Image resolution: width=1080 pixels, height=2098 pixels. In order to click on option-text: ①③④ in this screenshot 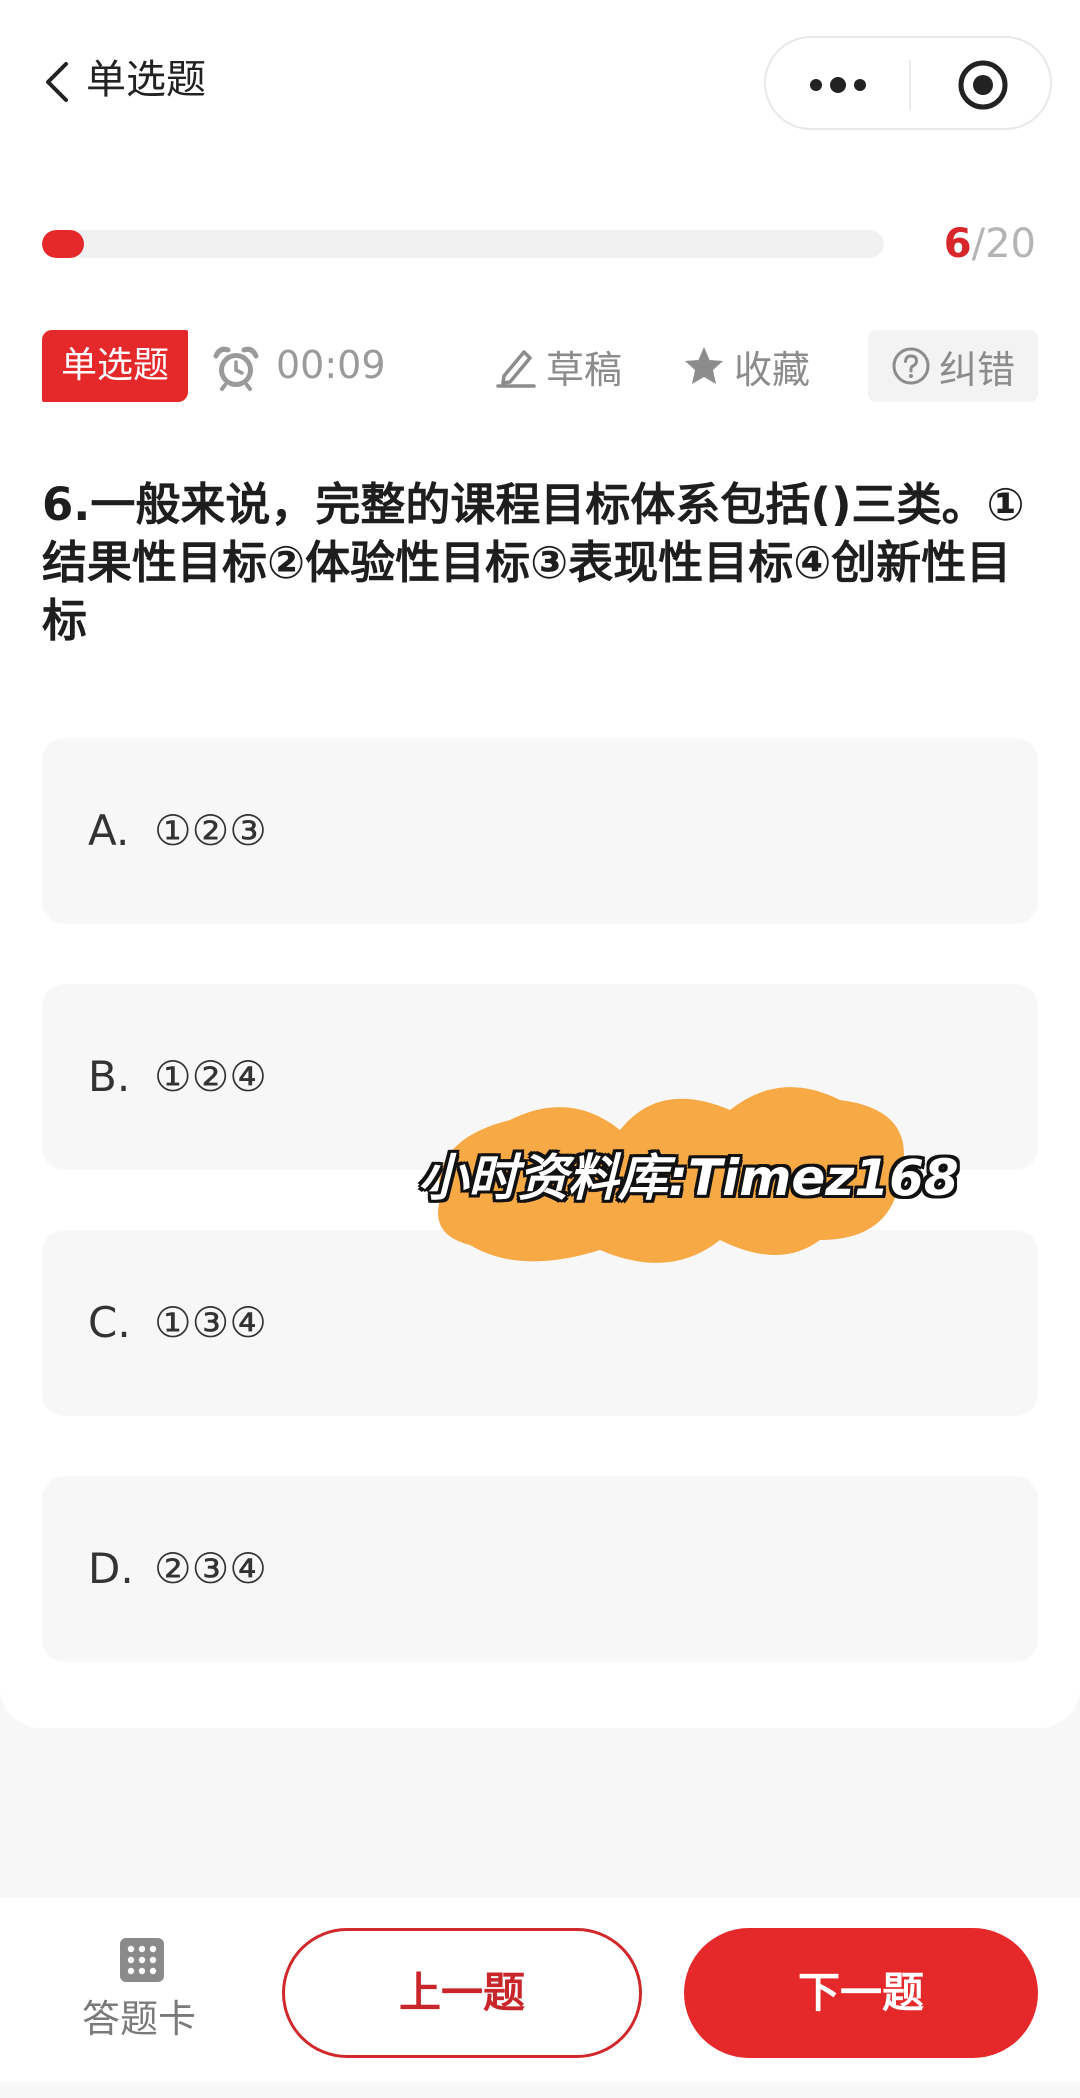, I will do `click(210, 1322)`.